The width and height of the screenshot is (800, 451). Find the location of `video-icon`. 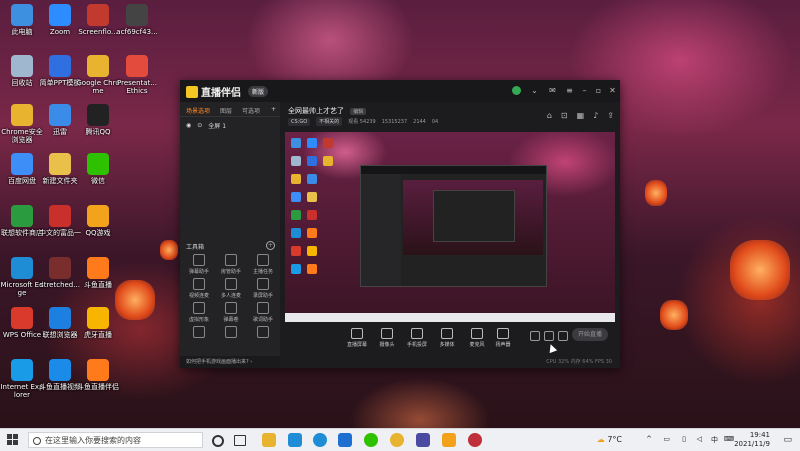

video-icon is located at coordinates (535, 336).